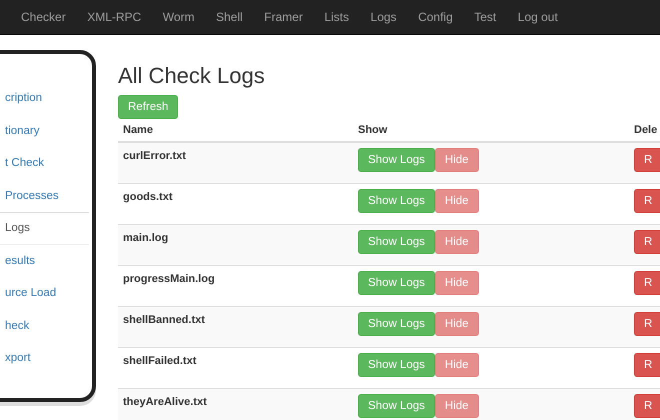 The height and width of the screenshot is (420, 660). I want to click on page-title: All Check Logs, so click(192, 76).